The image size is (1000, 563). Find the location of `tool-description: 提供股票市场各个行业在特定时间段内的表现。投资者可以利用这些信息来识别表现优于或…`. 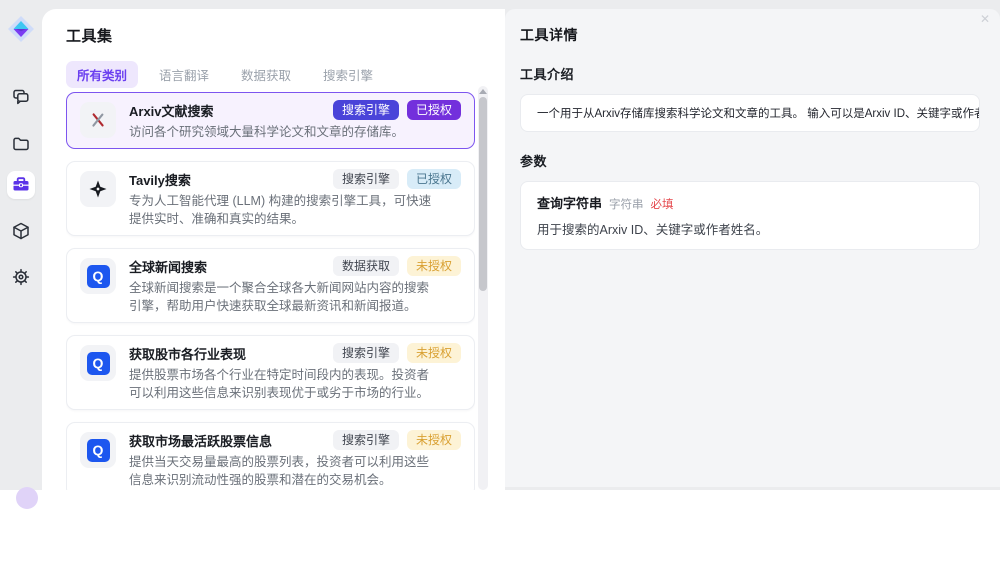

tool-description: 提供股票市场各个行业在特定时间段内的表现。投资者可以利用这些信息来识别表现优于或… is located at coordinates (279, 384).